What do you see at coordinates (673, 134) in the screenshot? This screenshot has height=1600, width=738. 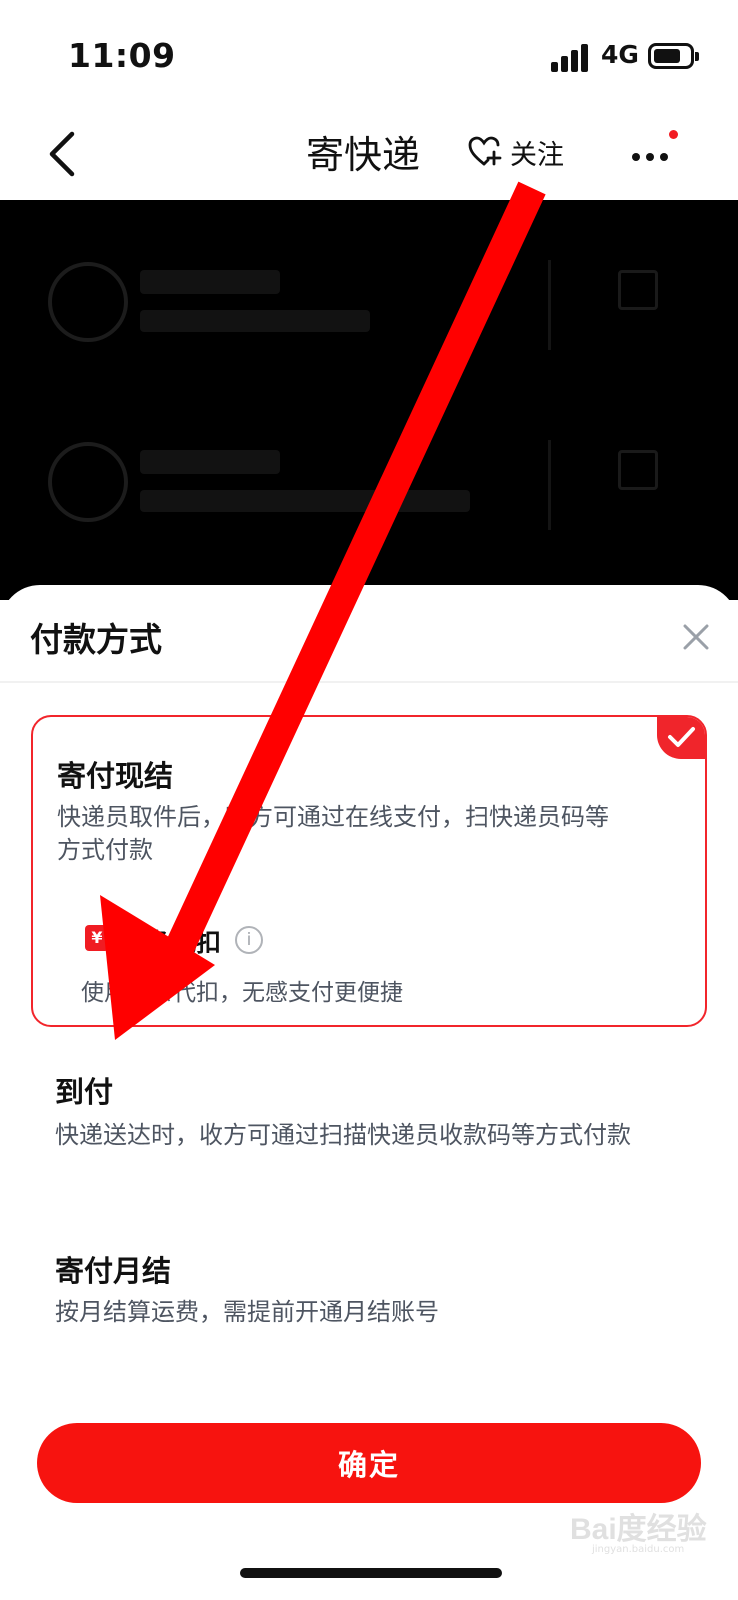 I see `notification-dot` at bounding box center [673, 134].